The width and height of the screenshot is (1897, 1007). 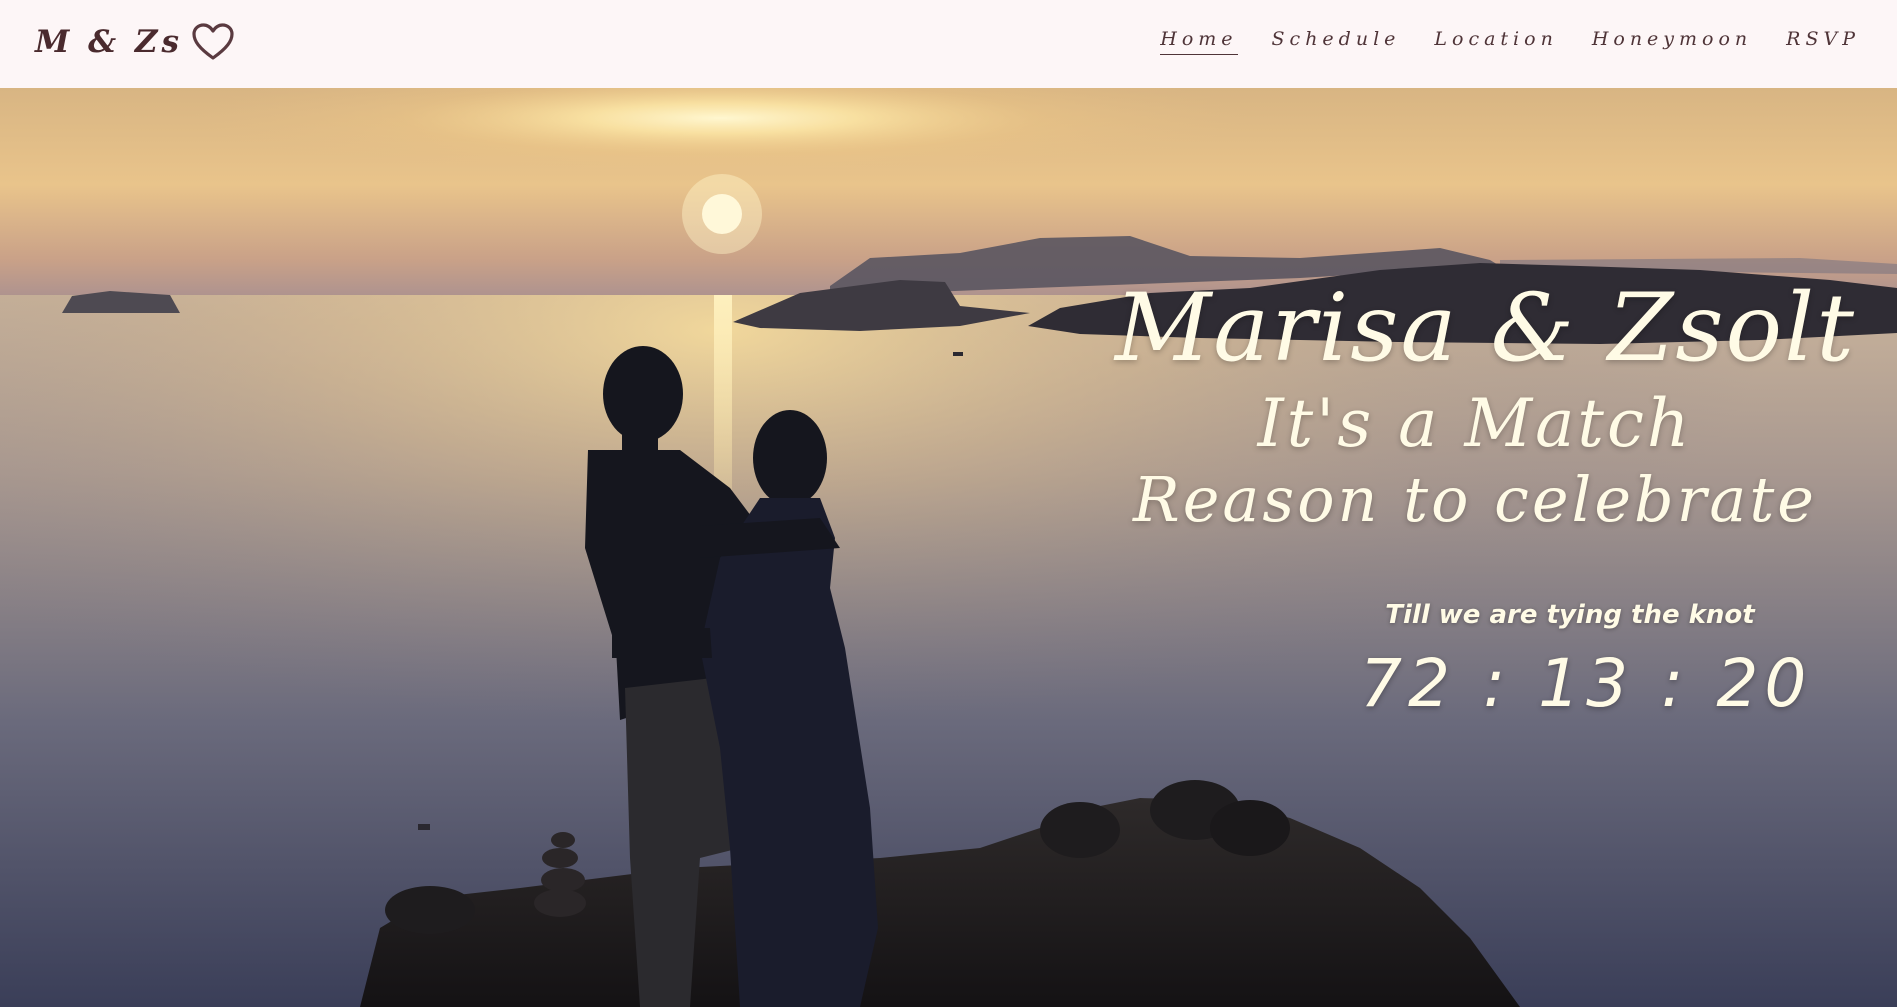 I want to click on tagline-celebrate: Reason to celebrate, so click(x=1475, y=499).